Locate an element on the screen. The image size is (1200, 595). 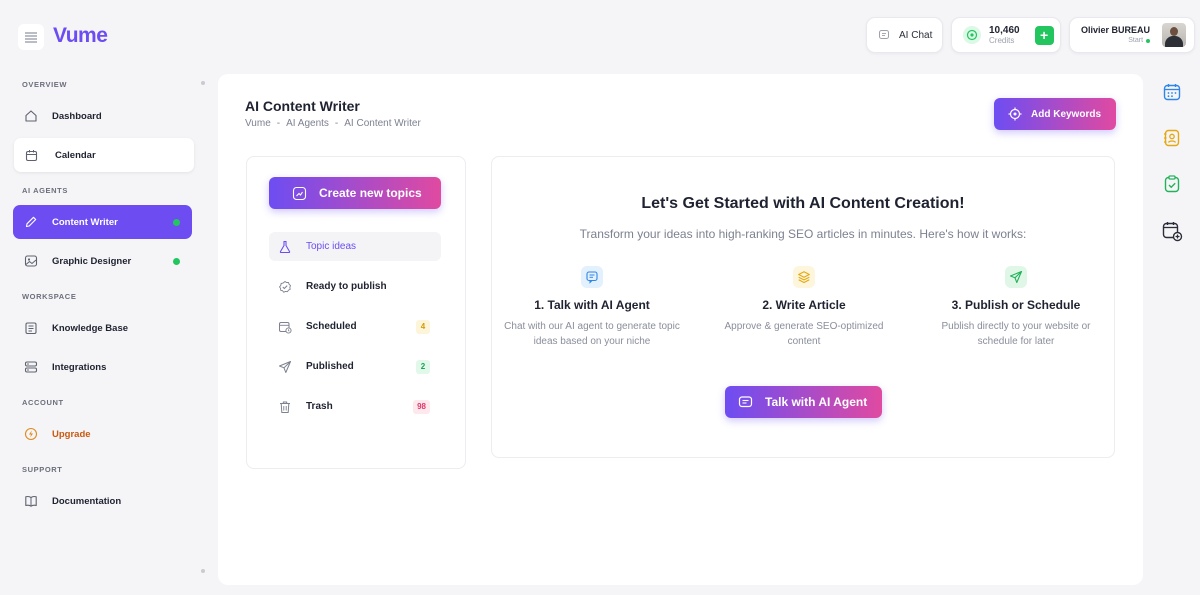
rail-contacts-button is located at coordinates (1172, 138).